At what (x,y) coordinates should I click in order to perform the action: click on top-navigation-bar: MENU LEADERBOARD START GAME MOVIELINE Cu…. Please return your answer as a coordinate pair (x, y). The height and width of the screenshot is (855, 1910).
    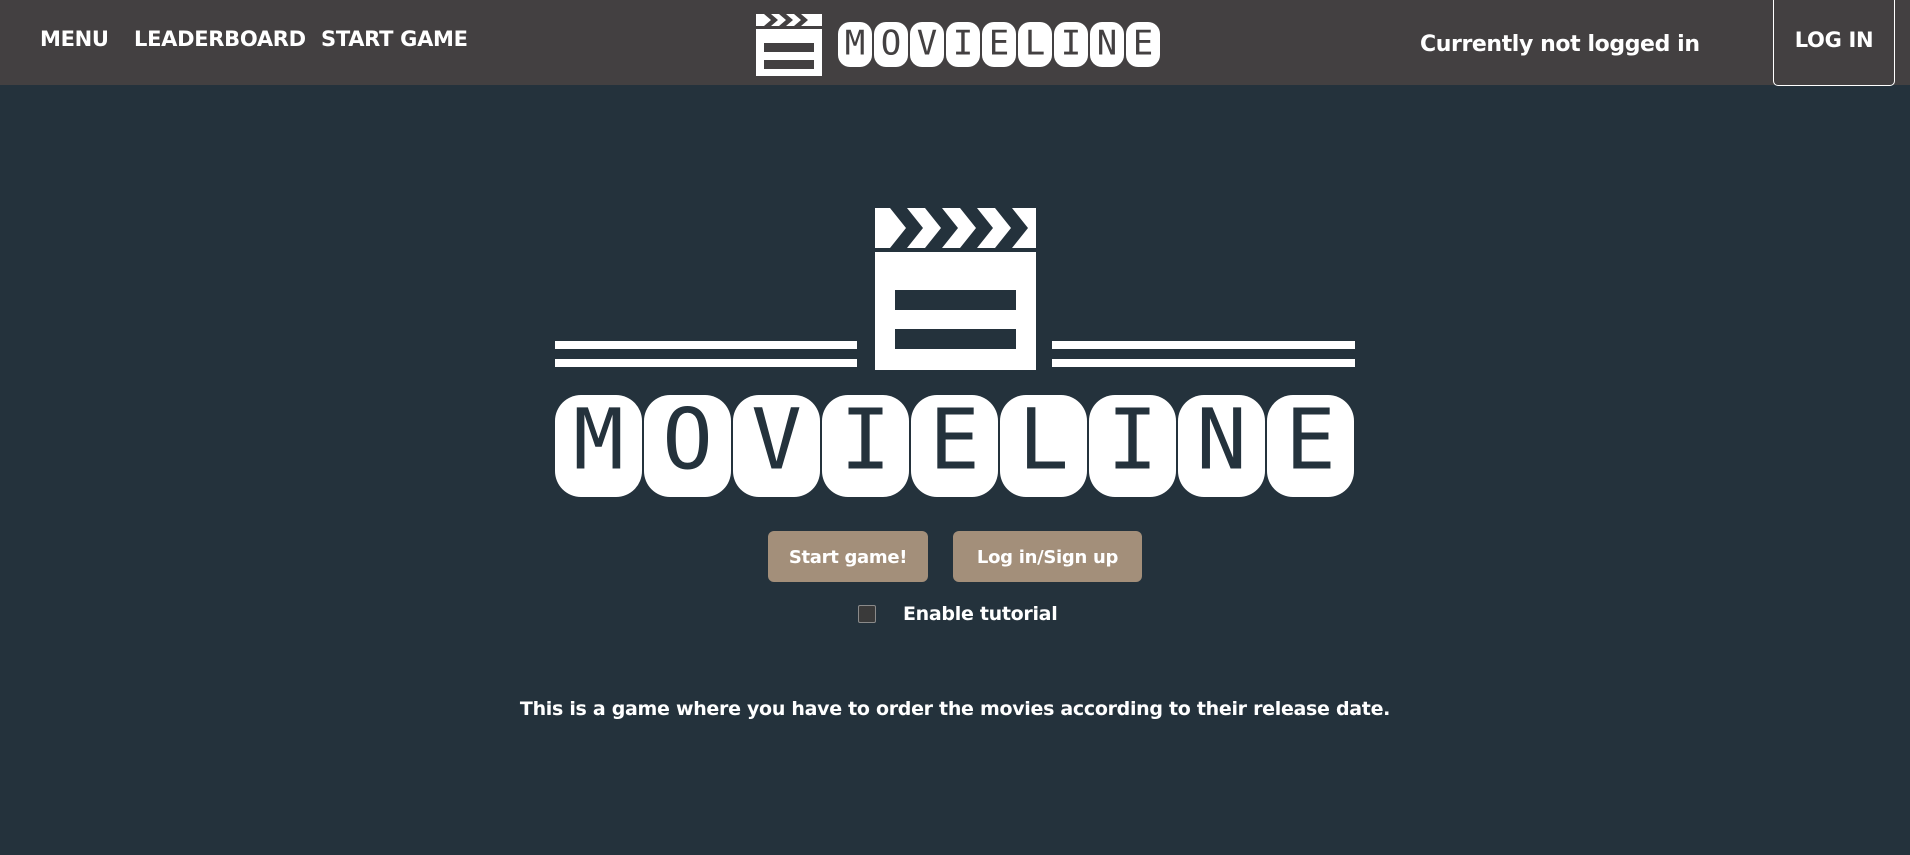
    Looking at the image, I should click on (955, 43).